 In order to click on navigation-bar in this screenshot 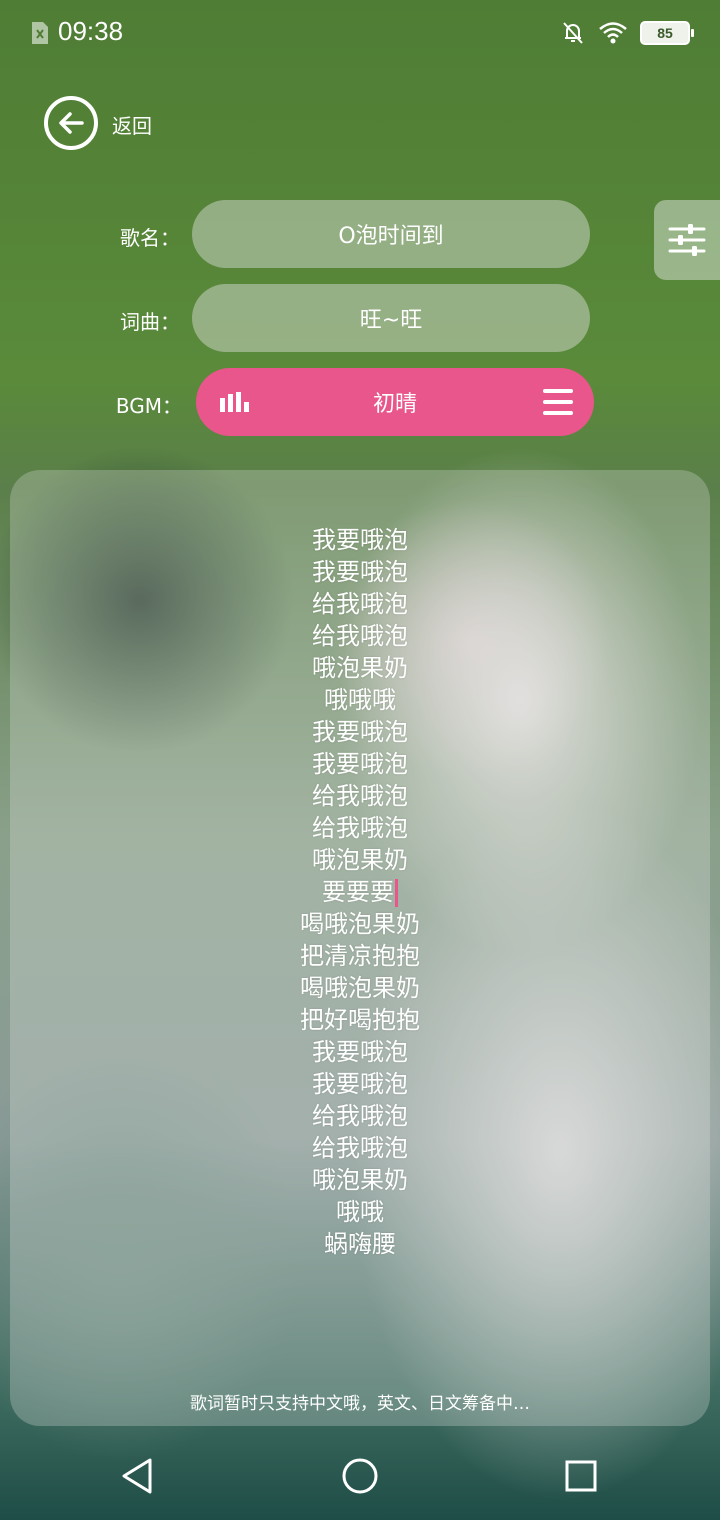, I will do `click(360, 1475)`.